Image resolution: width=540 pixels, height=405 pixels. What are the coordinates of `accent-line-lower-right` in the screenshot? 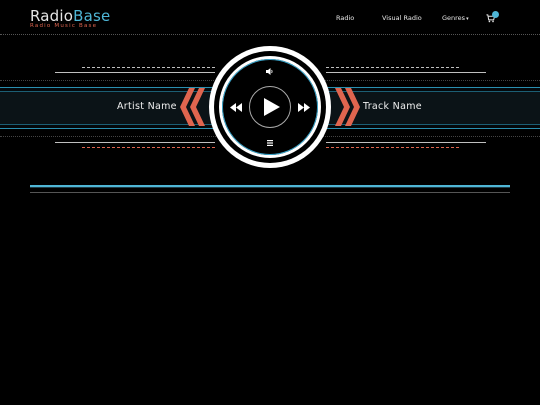 It's located at (406, 142).